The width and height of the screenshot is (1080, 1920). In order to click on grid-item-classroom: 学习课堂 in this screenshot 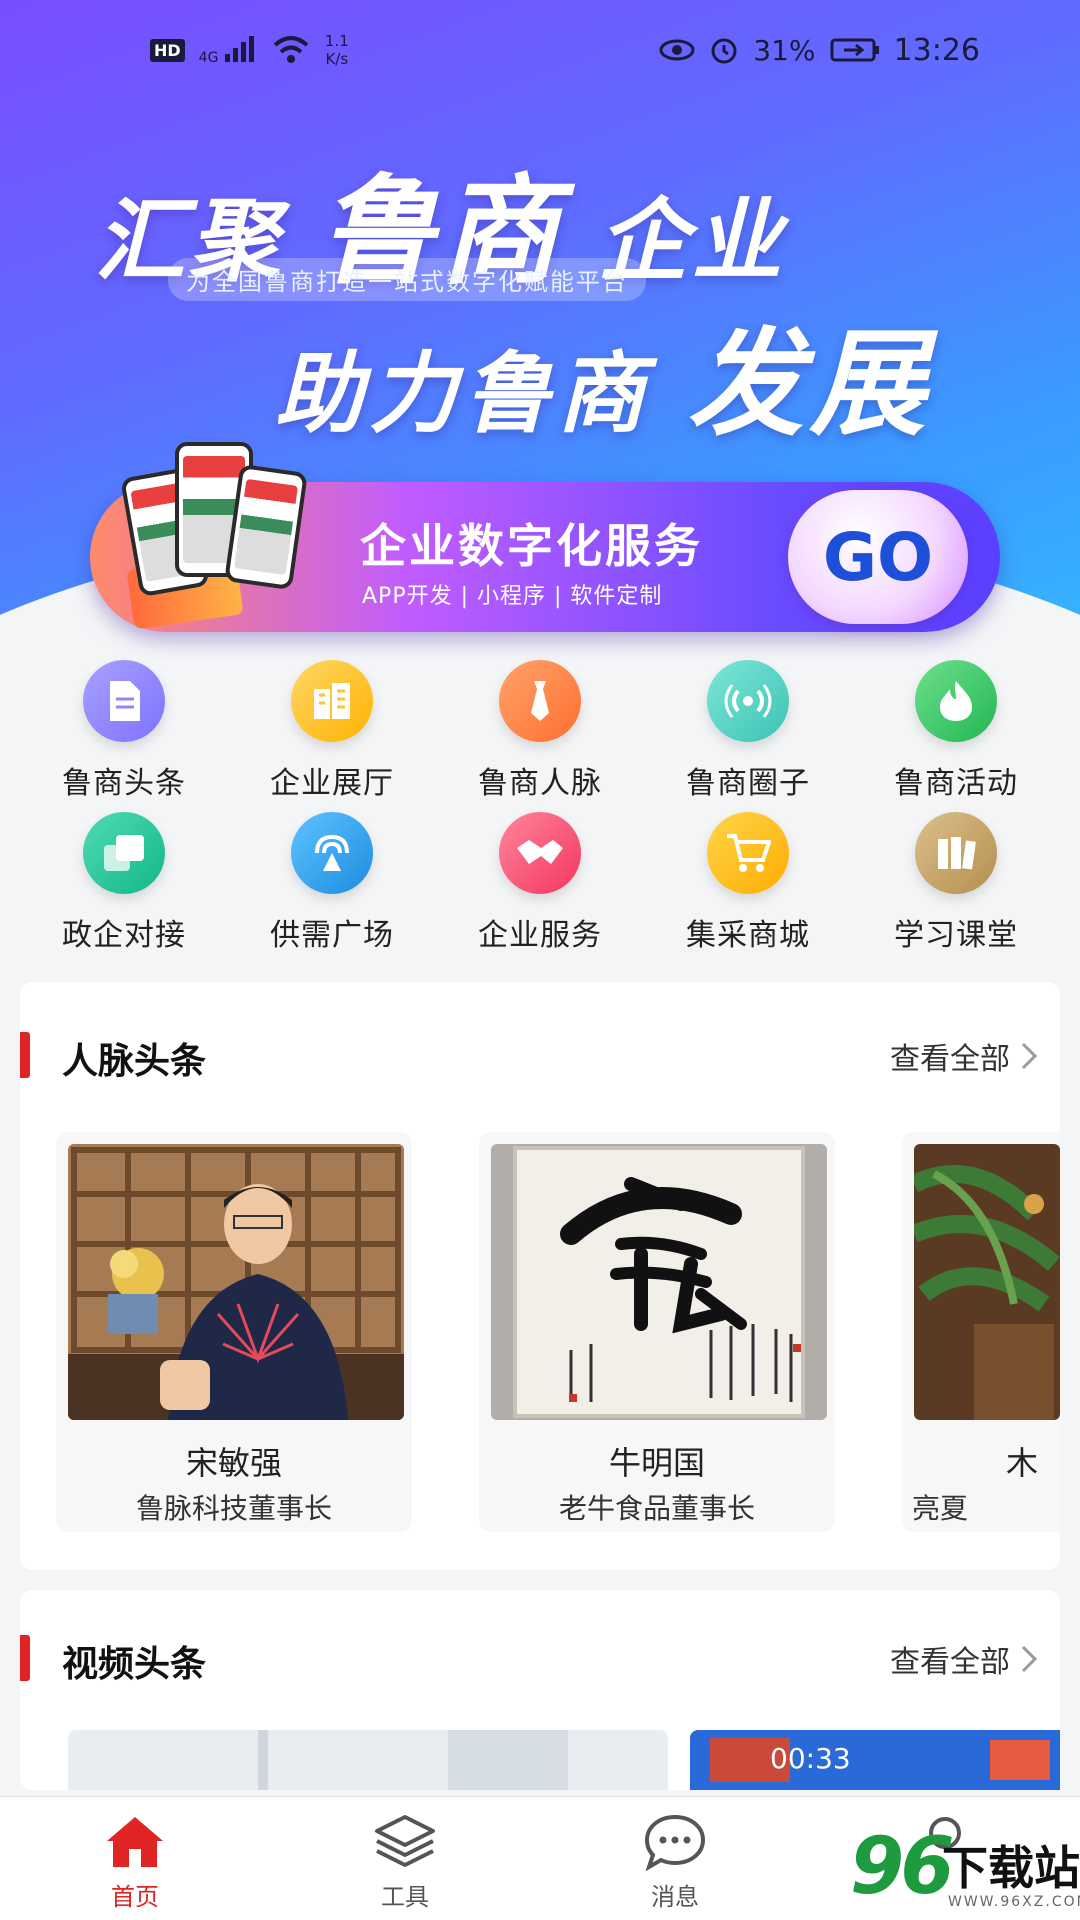, I will do `click(956, 878)`.